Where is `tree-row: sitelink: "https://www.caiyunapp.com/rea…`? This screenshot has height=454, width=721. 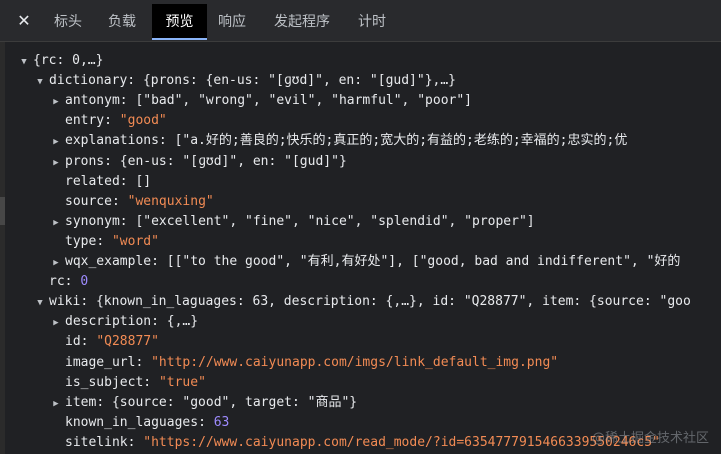 tree-row: sitelink: "https://www.caiyunapp.com/rea… is located at coordinates (355, 443).